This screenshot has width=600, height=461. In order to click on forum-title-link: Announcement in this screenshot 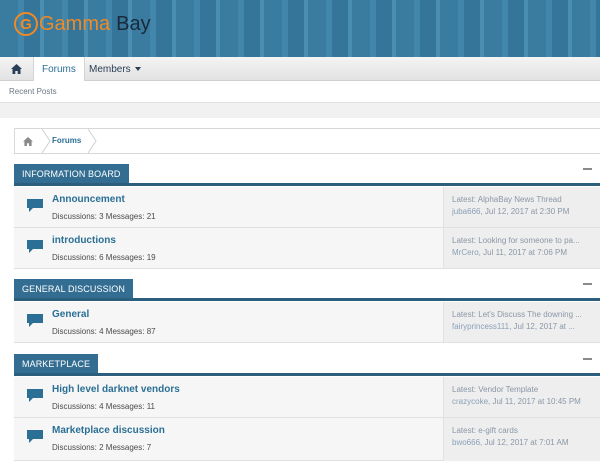, I will do `click(88, 199)`.